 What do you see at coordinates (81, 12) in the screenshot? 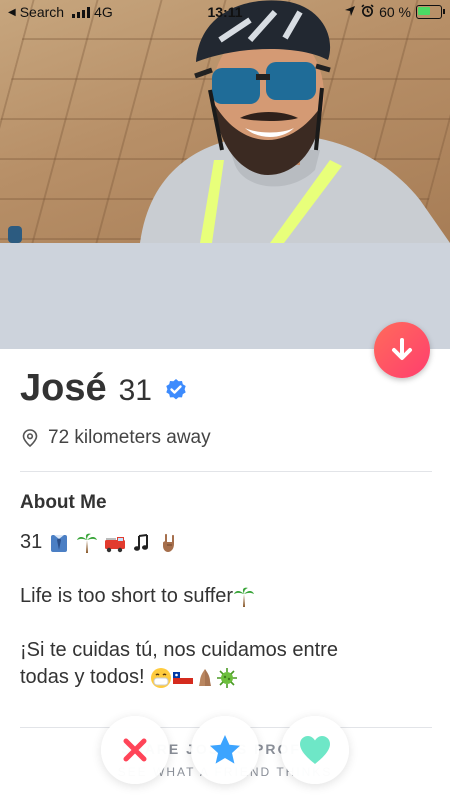
I see `signal-strength-icon` at bounding box center [81, 12].